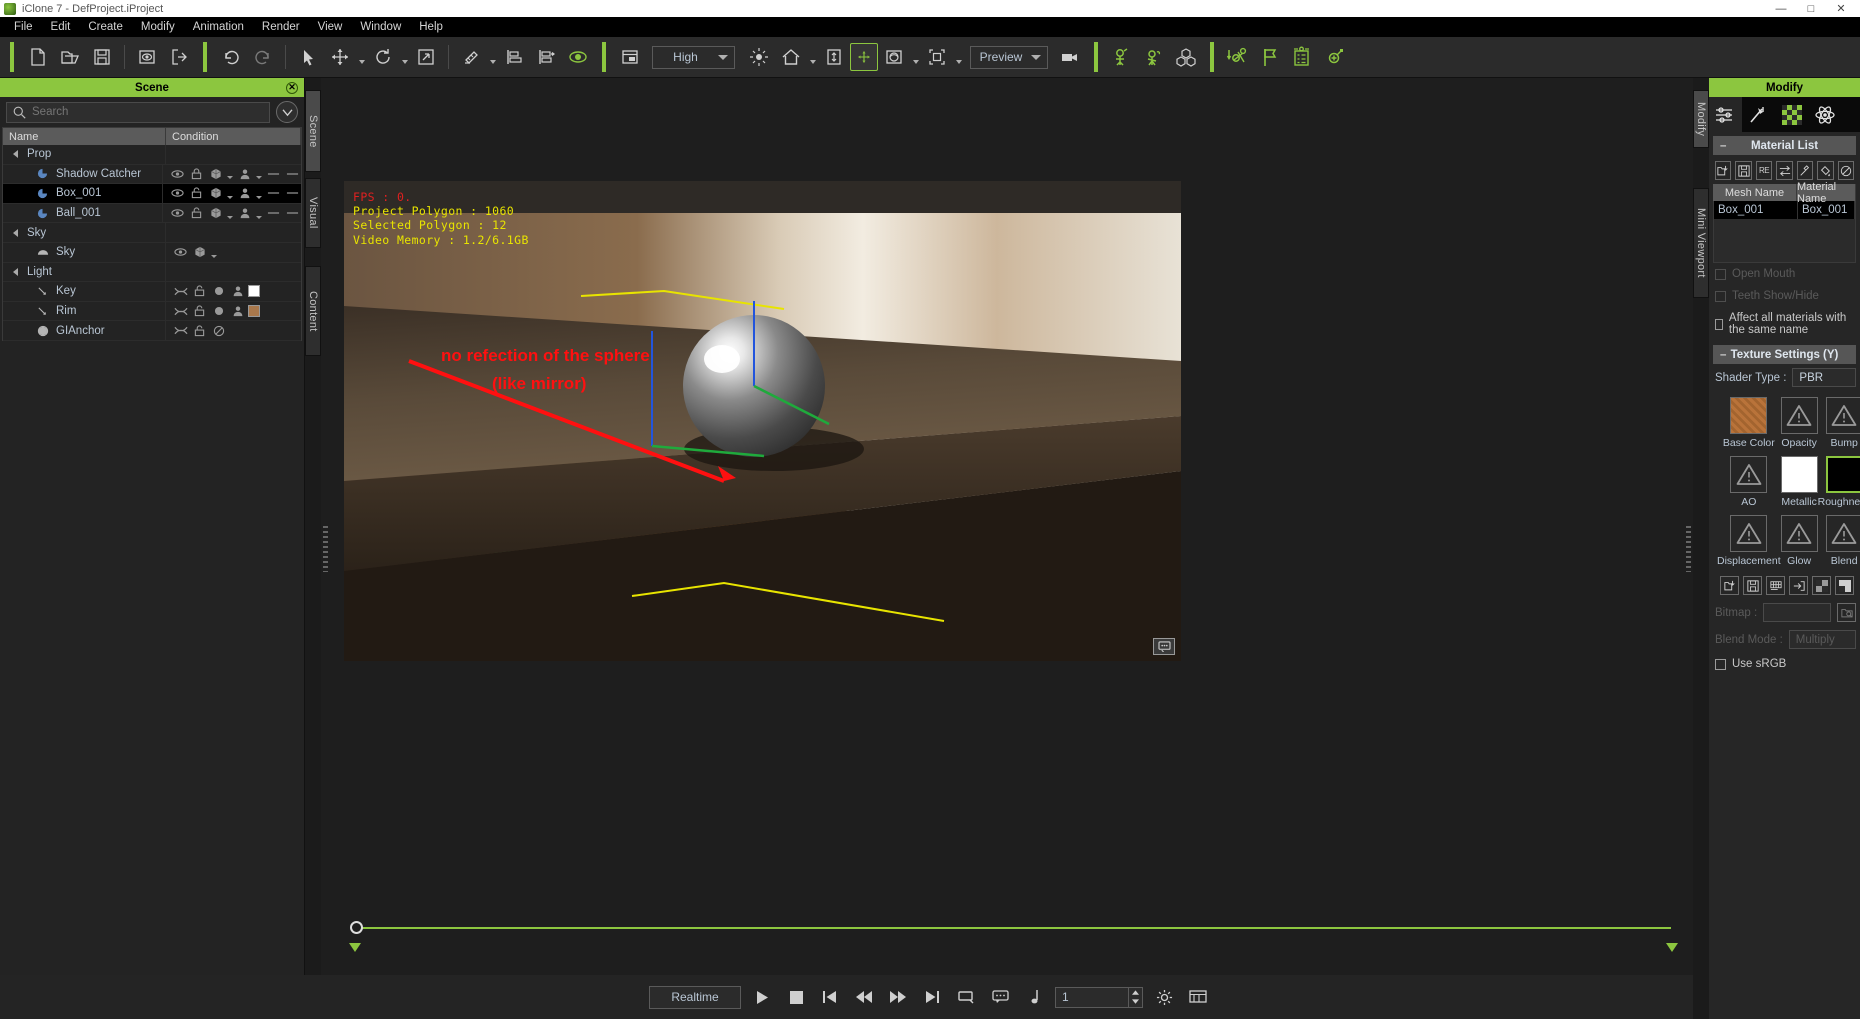  Describe the element at coordinates (431, 27) in the screenshot. I see `menu-item-help: Help` at that location.